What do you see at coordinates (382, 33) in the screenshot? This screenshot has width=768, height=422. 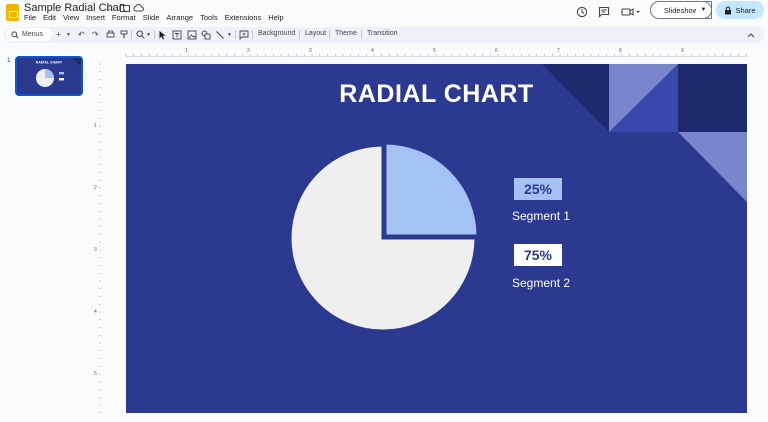 I see `transition-button: Transition` at bounding box center [382, 33].